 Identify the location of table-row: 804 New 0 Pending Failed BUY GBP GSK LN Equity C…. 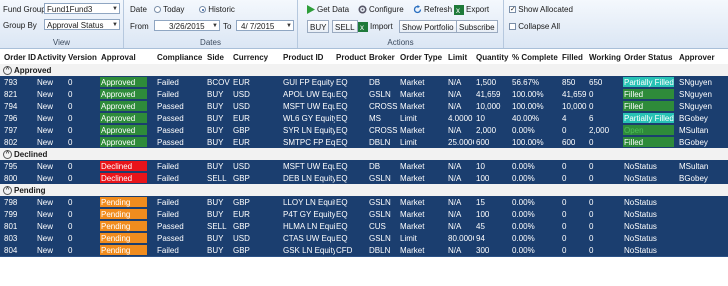
(364, 250).